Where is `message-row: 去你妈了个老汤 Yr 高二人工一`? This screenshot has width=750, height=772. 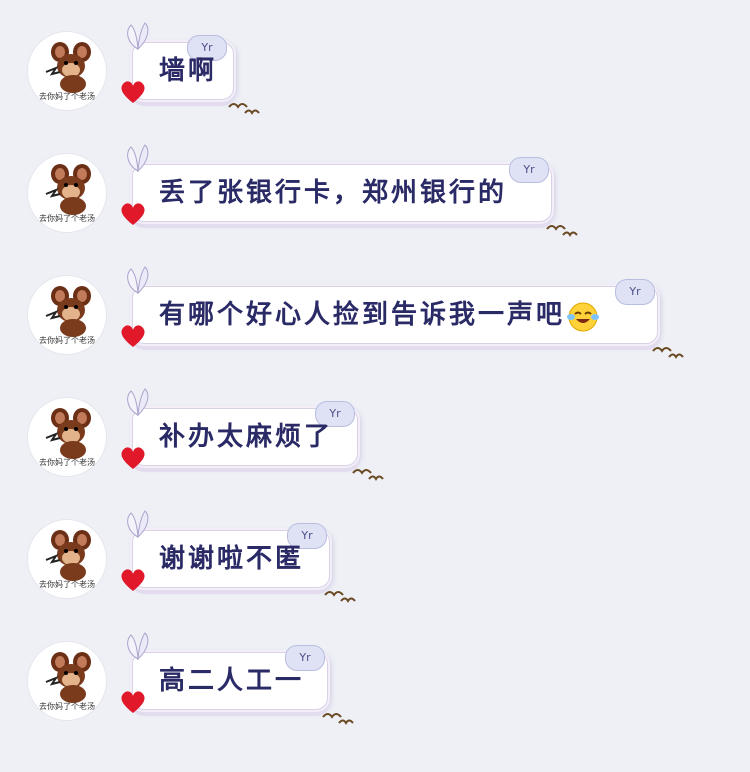 message-row: 去你妈了个老汤 Yr 高二人工一 is located at coordinates (375, 668).